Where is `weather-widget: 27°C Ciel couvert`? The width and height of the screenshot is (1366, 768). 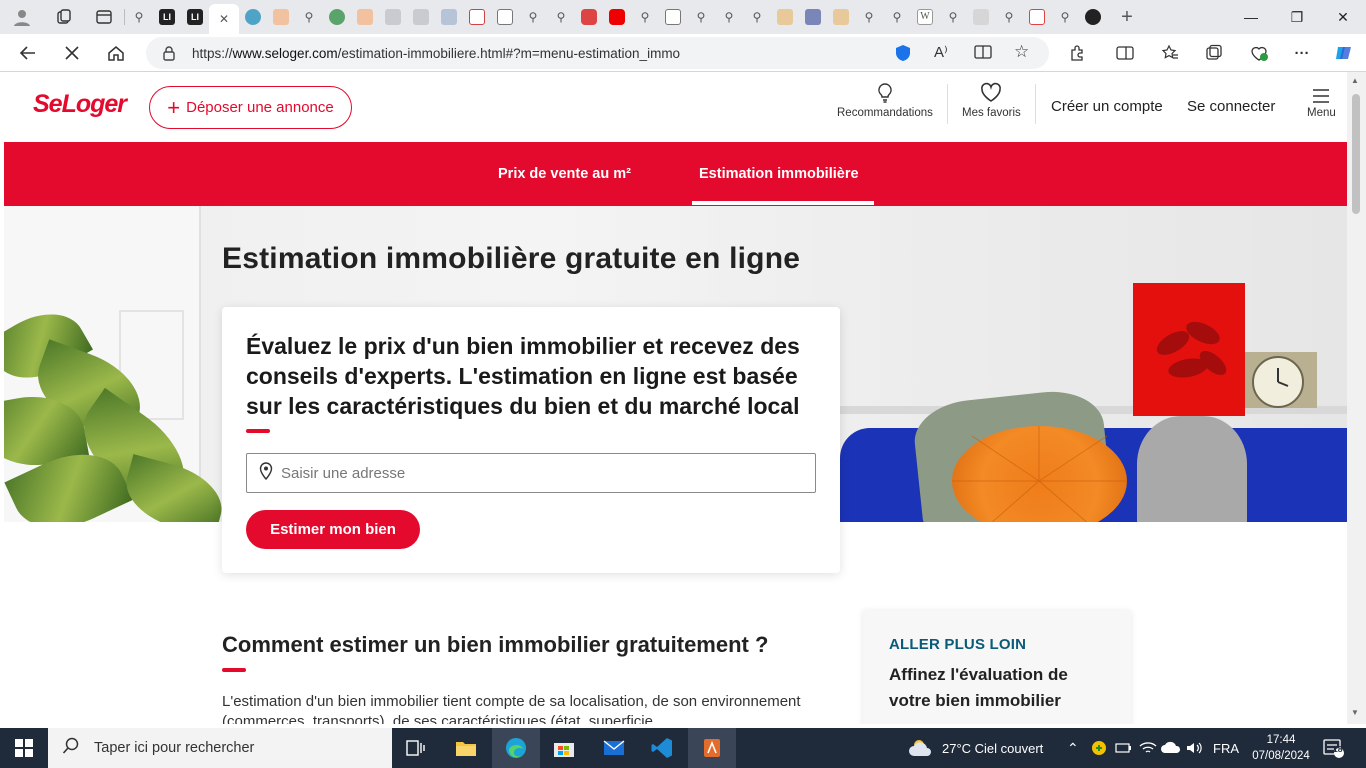 weather-widget: 27°C Ciel couvert is located at coordinates (975, 748).